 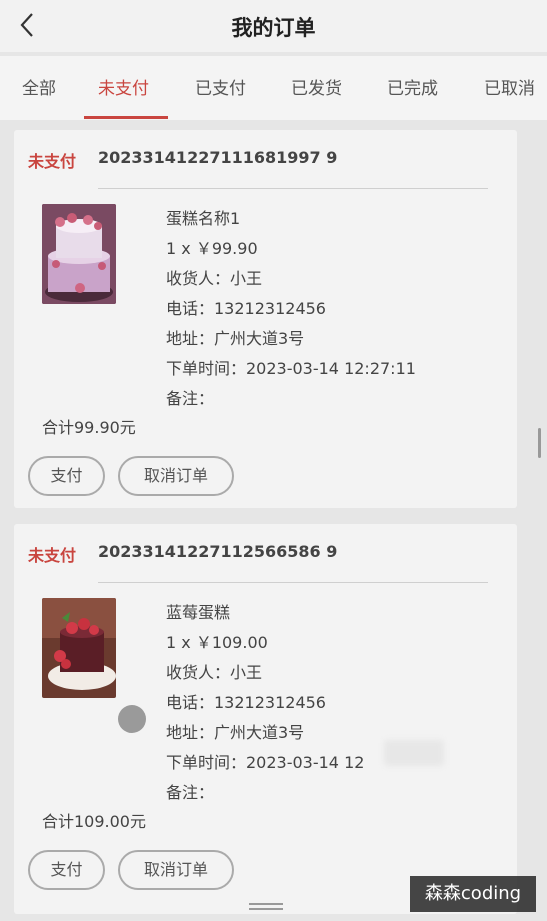 I want to click on tab-unpaid: 未支付, so click(x=123, y=86).